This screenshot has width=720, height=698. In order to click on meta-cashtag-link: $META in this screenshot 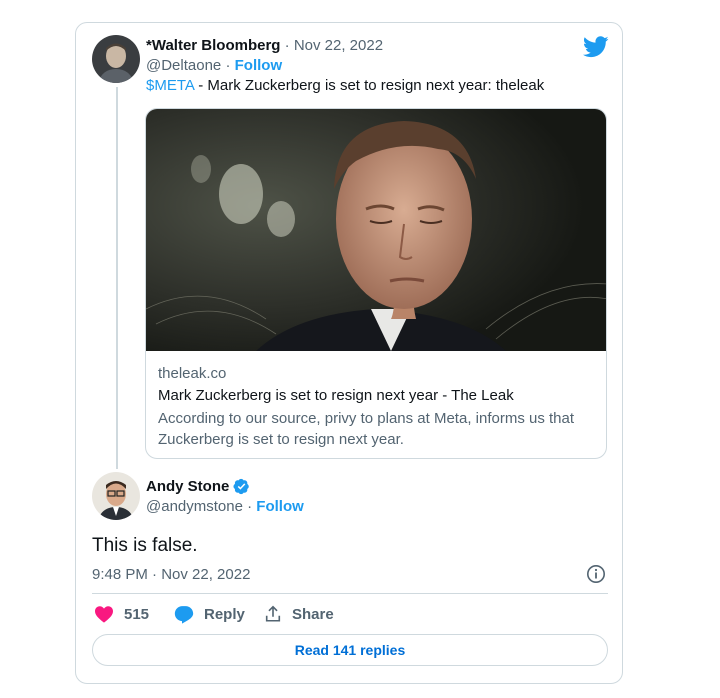, I will do `click(170, 85)`.